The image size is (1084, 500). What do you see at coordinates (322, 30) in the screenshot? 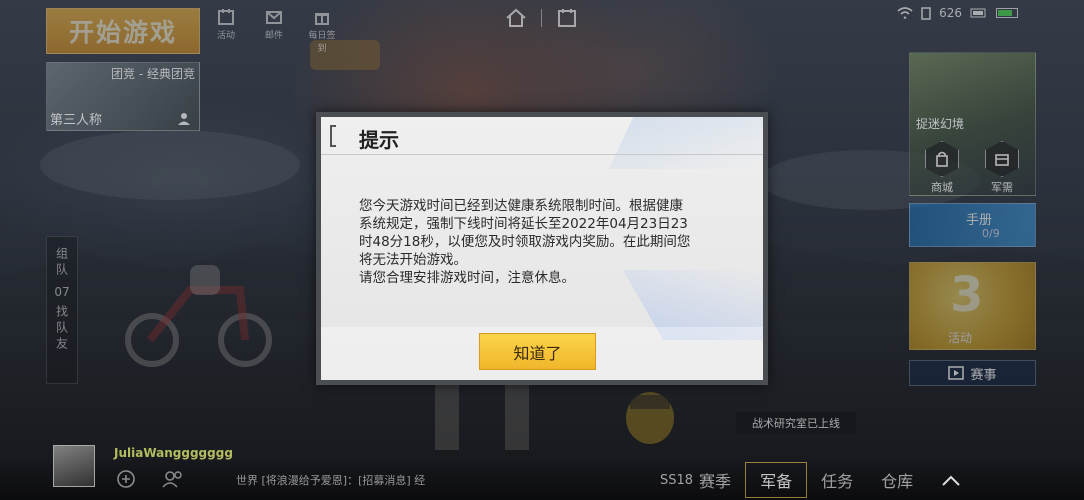
I see `gift-icon-button: 每日签到` at bounding box center [322, 30].